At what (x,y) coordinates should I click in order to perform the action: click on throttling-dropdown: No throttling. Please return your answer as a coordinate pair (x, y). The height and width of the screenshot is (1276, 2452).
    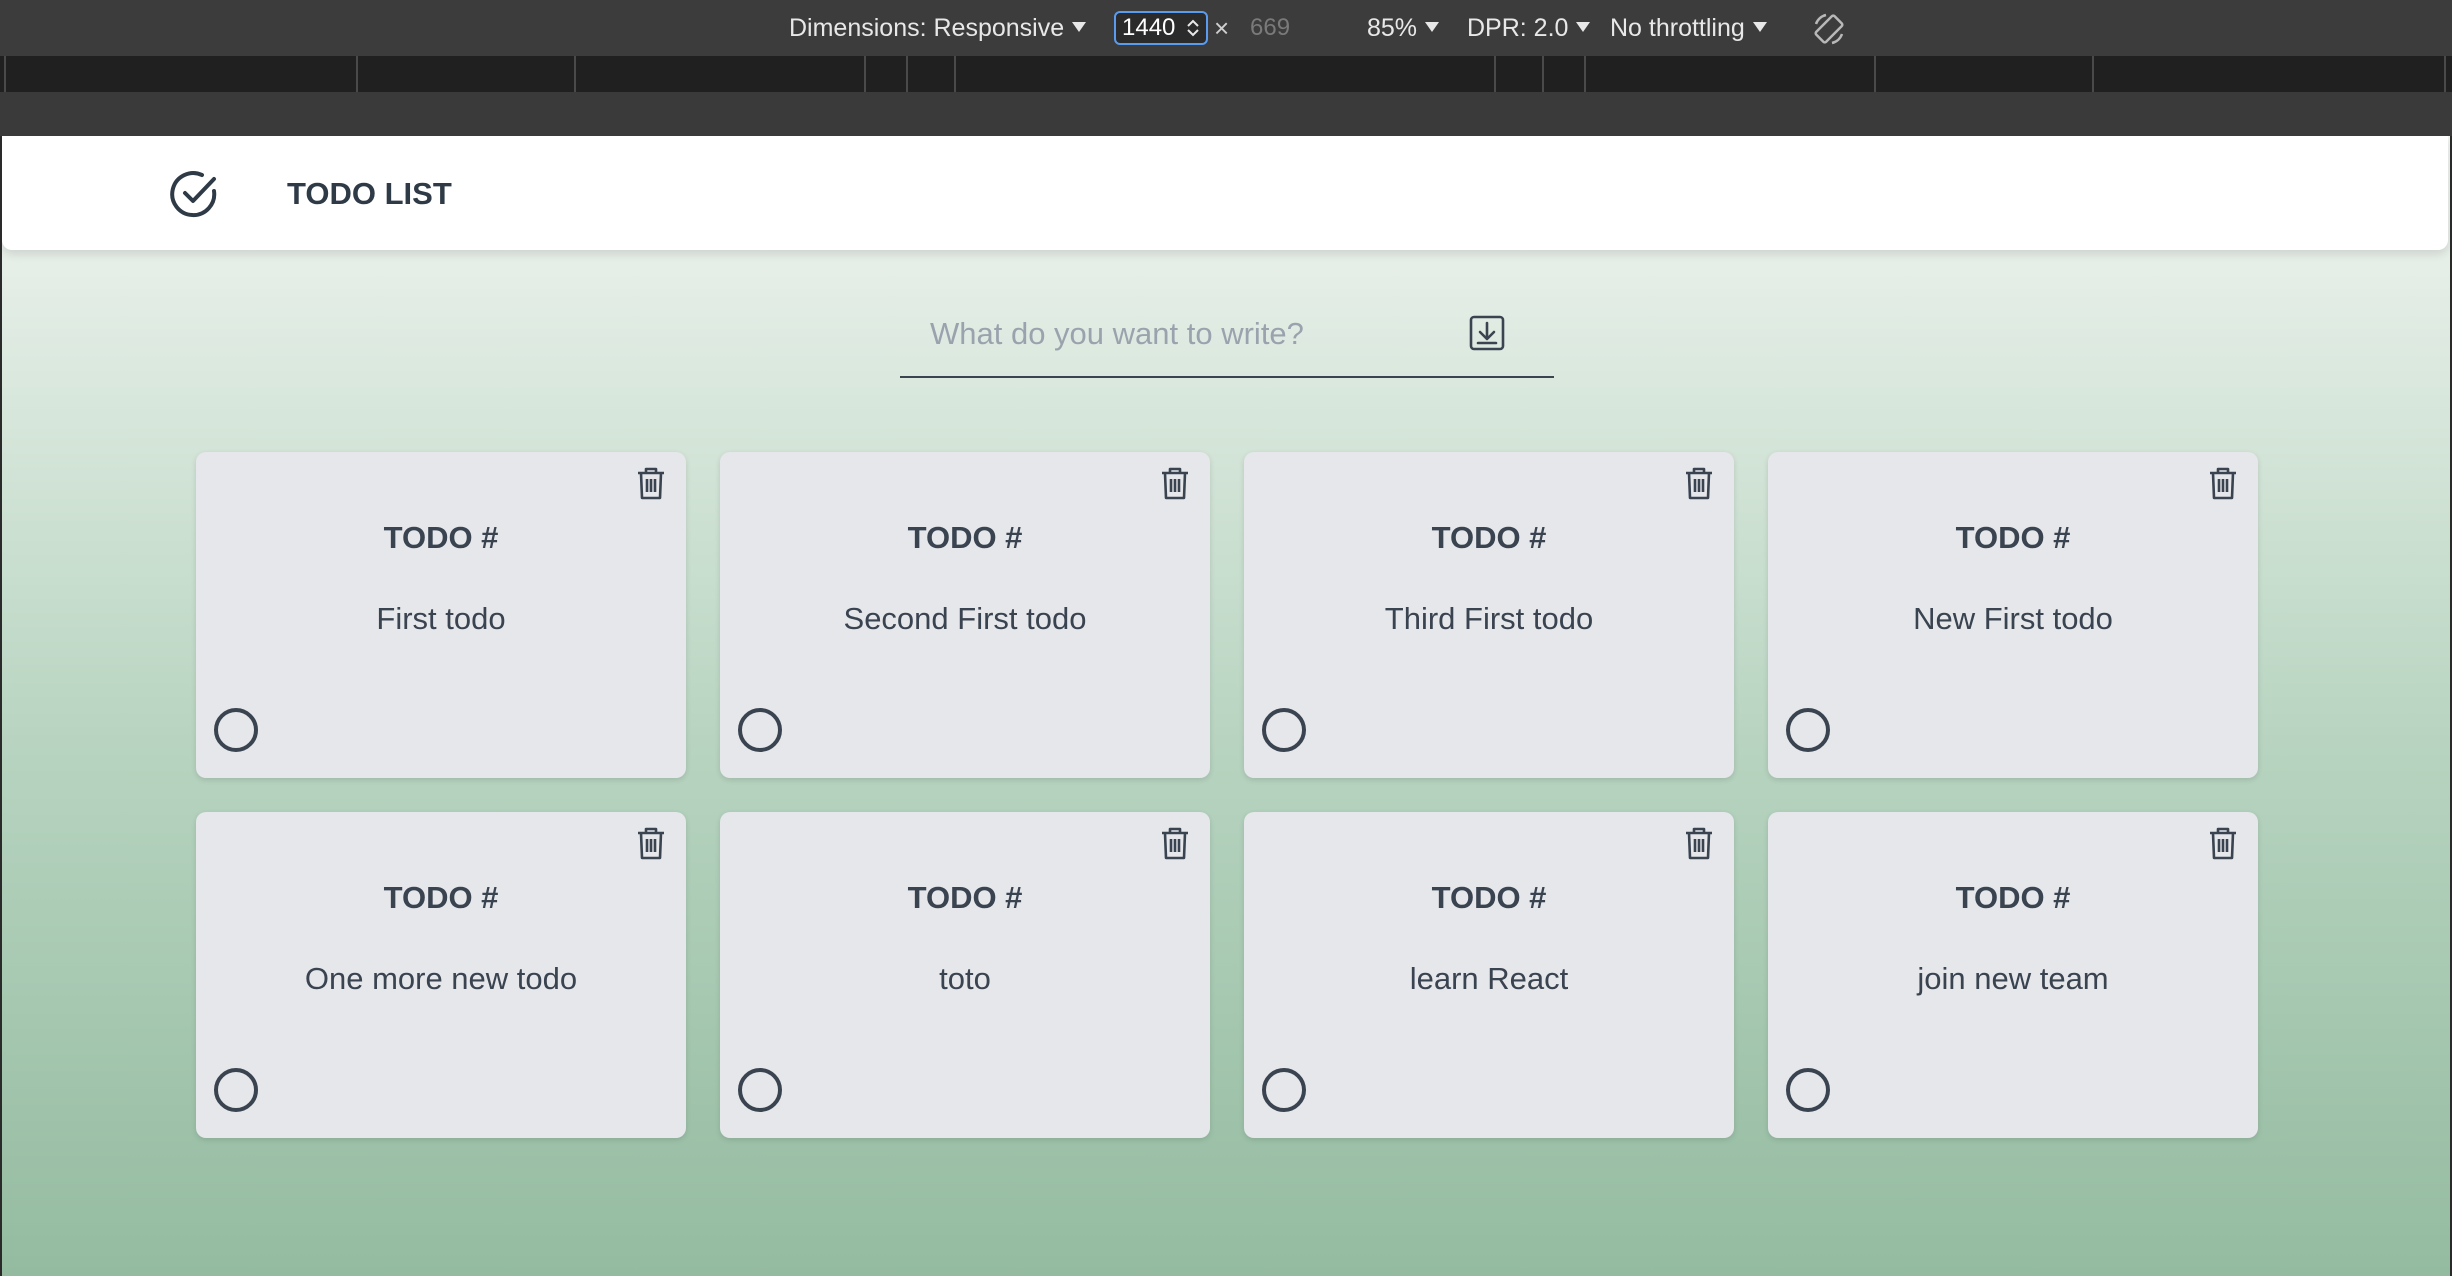
    Looking at the image, I should click on (1688, 28).